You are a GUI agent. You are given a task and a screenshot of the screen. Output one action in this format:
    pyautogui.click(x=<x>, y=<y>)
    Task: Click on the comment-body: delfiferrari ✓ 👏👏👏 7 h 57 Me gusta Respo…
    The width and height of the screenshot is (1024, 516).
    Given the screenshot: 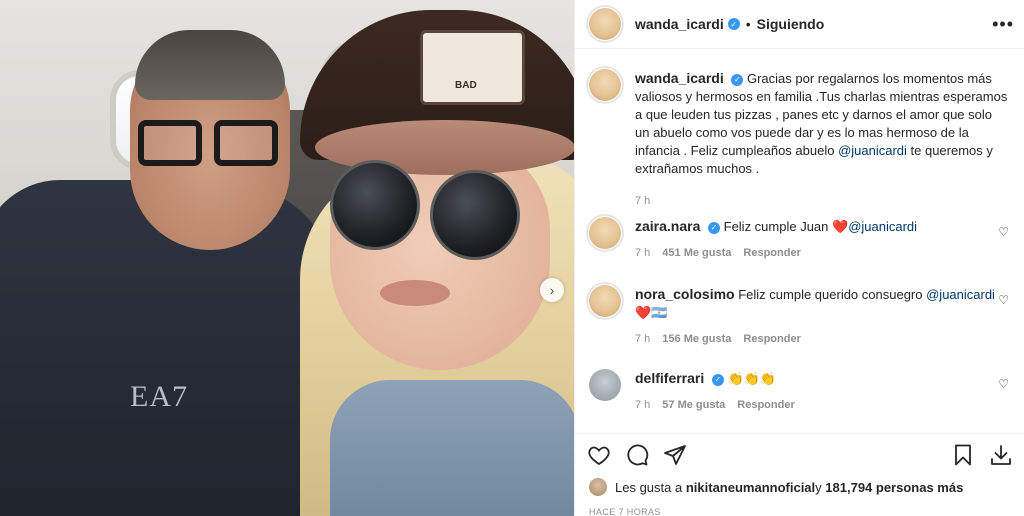 What is the action you would take?
    pyautogui.click(x=825, y=391)
    